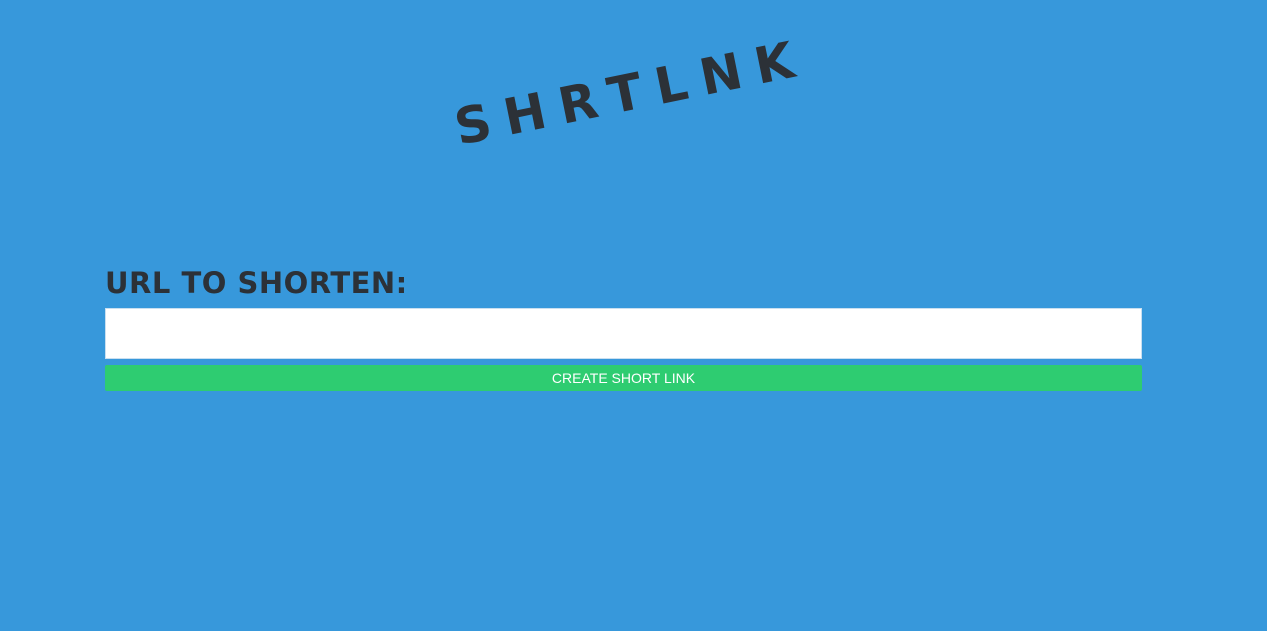 This screenshot has width=1267, height=631. What do you see at coordinates (631, 92) in the screenshot?
I see `site-logo: SHRTLNK` at bounding box center [631, 92].